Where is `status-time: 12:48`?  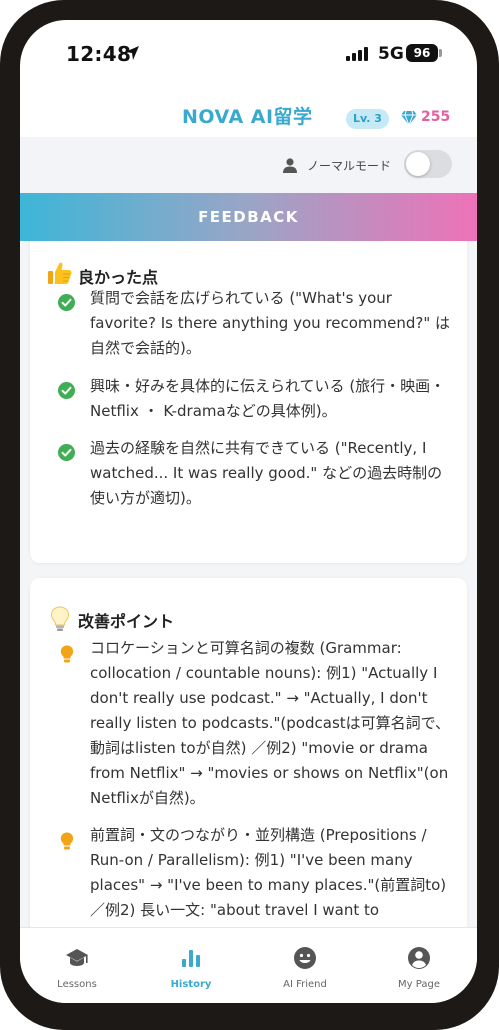
status-time: 12:48 is located at coordinates (99, 54).